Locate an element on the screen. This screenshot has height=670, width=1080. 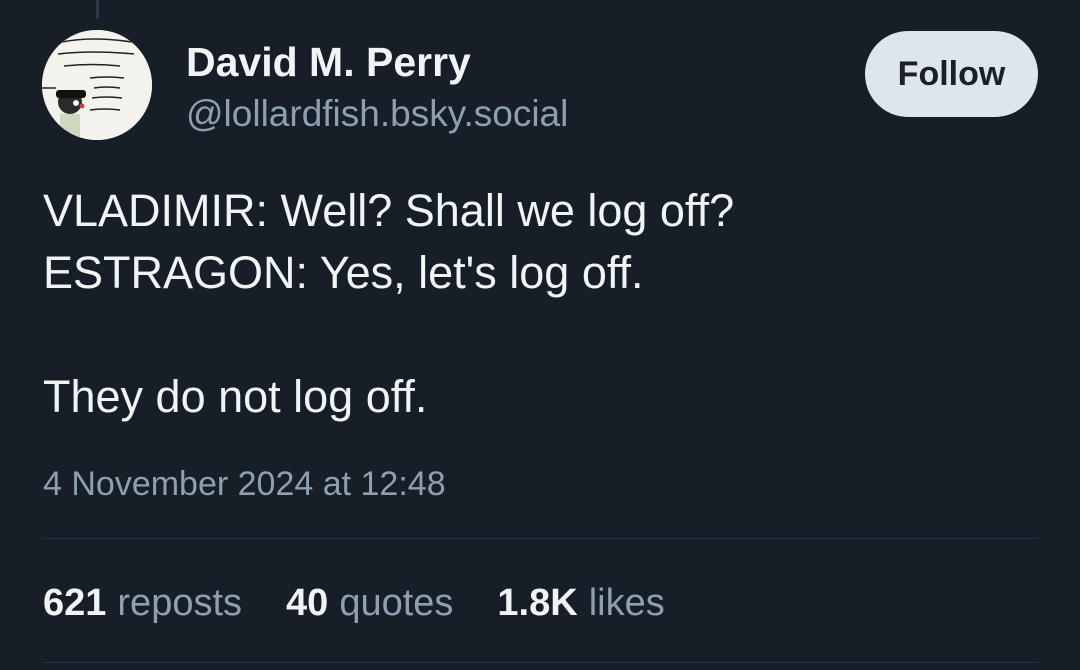
quotes-count: 40 is located at coordinates (307, 602).